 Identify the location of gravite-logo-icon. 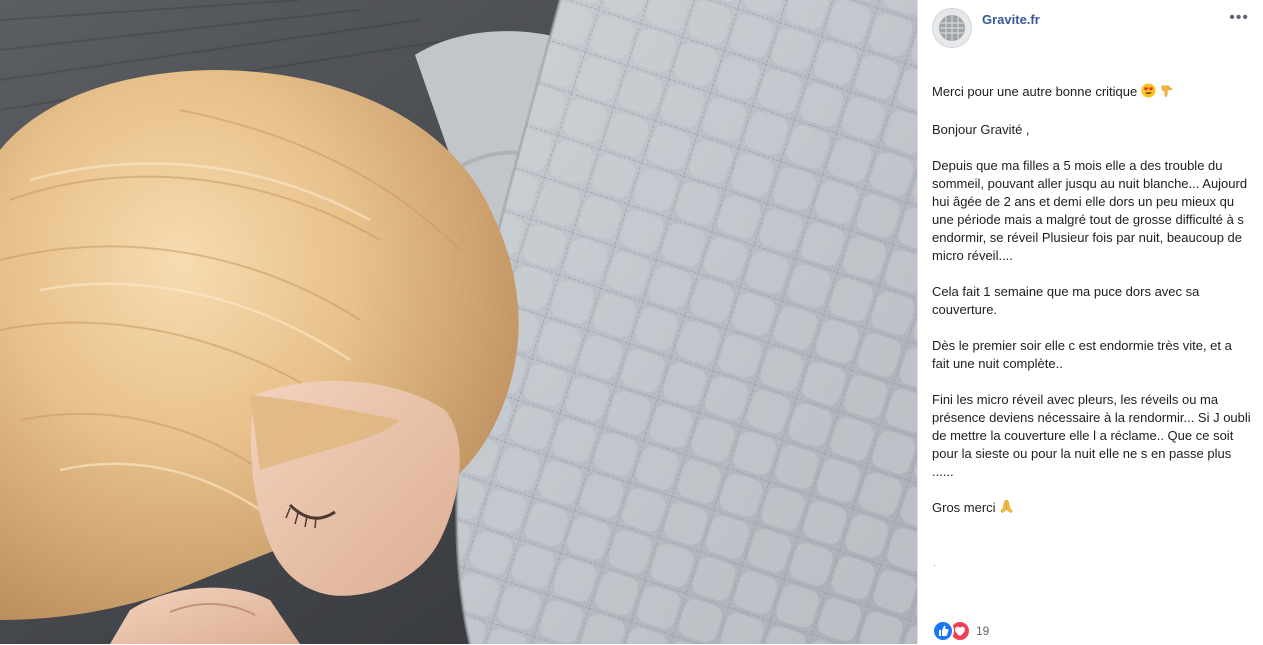
(952, 28).